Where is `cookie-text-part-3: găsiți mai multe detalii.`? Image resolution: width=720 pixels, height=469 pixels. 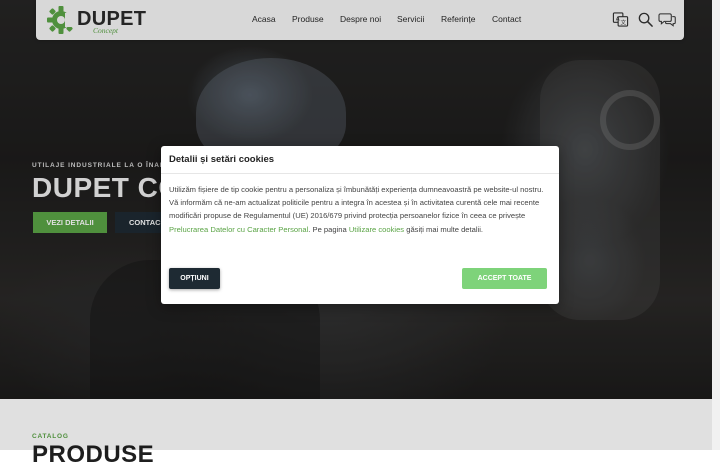
cookie-text-part-3: găsiți mai multe detalii. is located at coordinates (444, 229).